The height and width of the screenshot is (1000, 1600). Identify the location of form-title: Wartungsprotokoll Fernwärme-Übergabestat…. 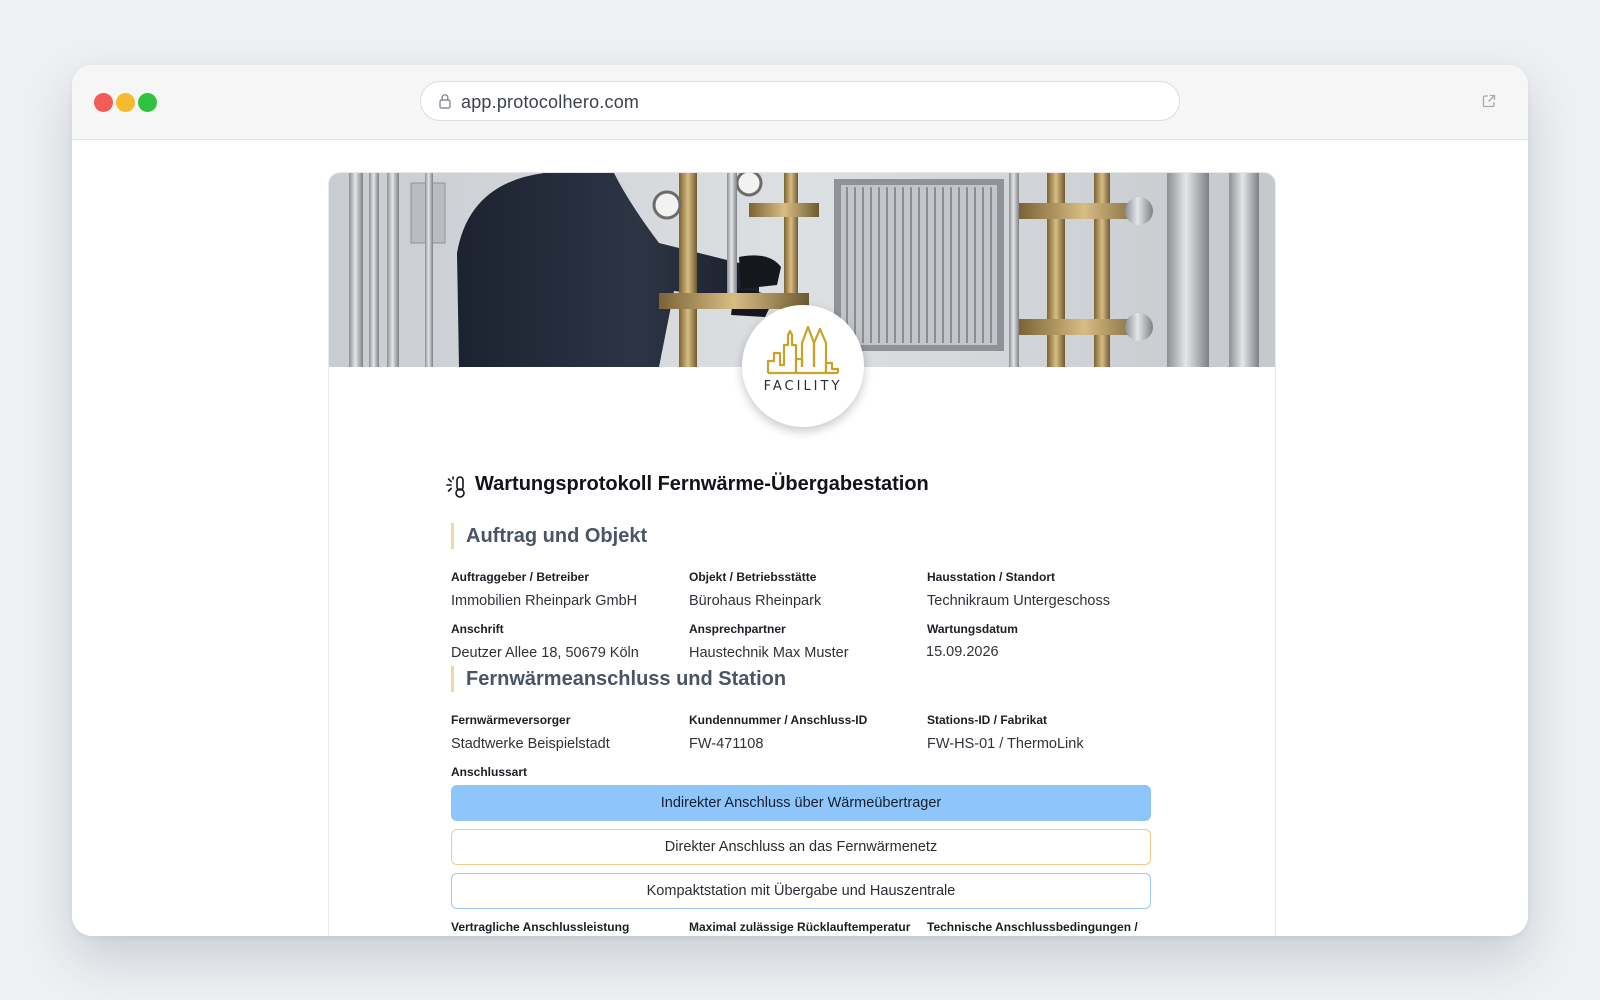
(702, 484).